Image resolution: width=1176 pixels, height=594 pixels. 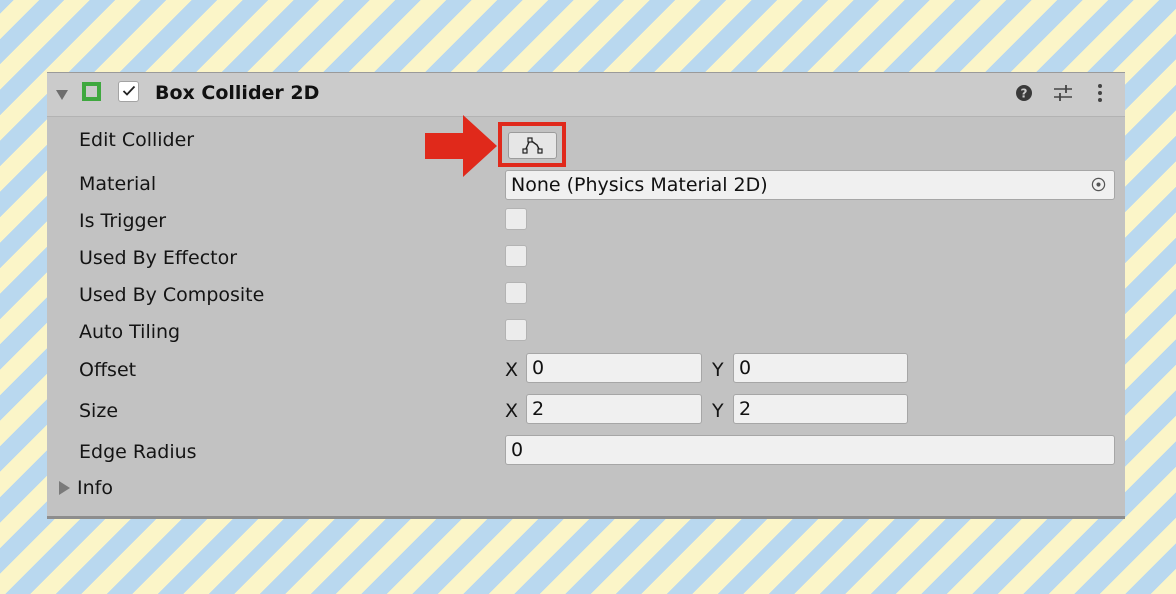 I want to click on edge-radius-field: 0, so click(x=810, y=450).